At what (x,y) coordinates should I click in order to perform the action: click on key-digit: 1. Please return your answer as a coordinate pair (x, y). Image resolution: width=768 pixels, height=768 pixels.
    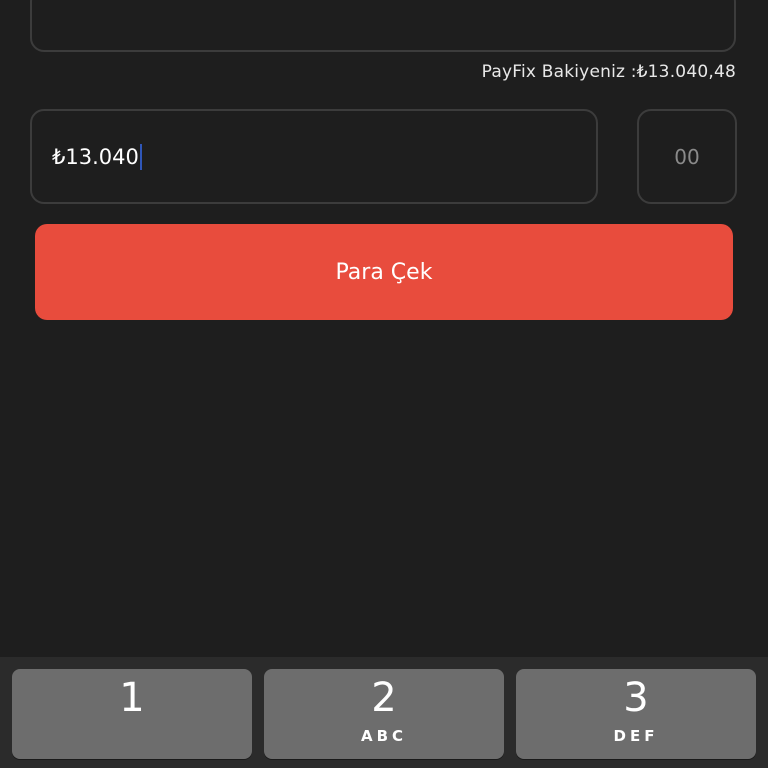
    Looking at the image, I should click on (132, 698).